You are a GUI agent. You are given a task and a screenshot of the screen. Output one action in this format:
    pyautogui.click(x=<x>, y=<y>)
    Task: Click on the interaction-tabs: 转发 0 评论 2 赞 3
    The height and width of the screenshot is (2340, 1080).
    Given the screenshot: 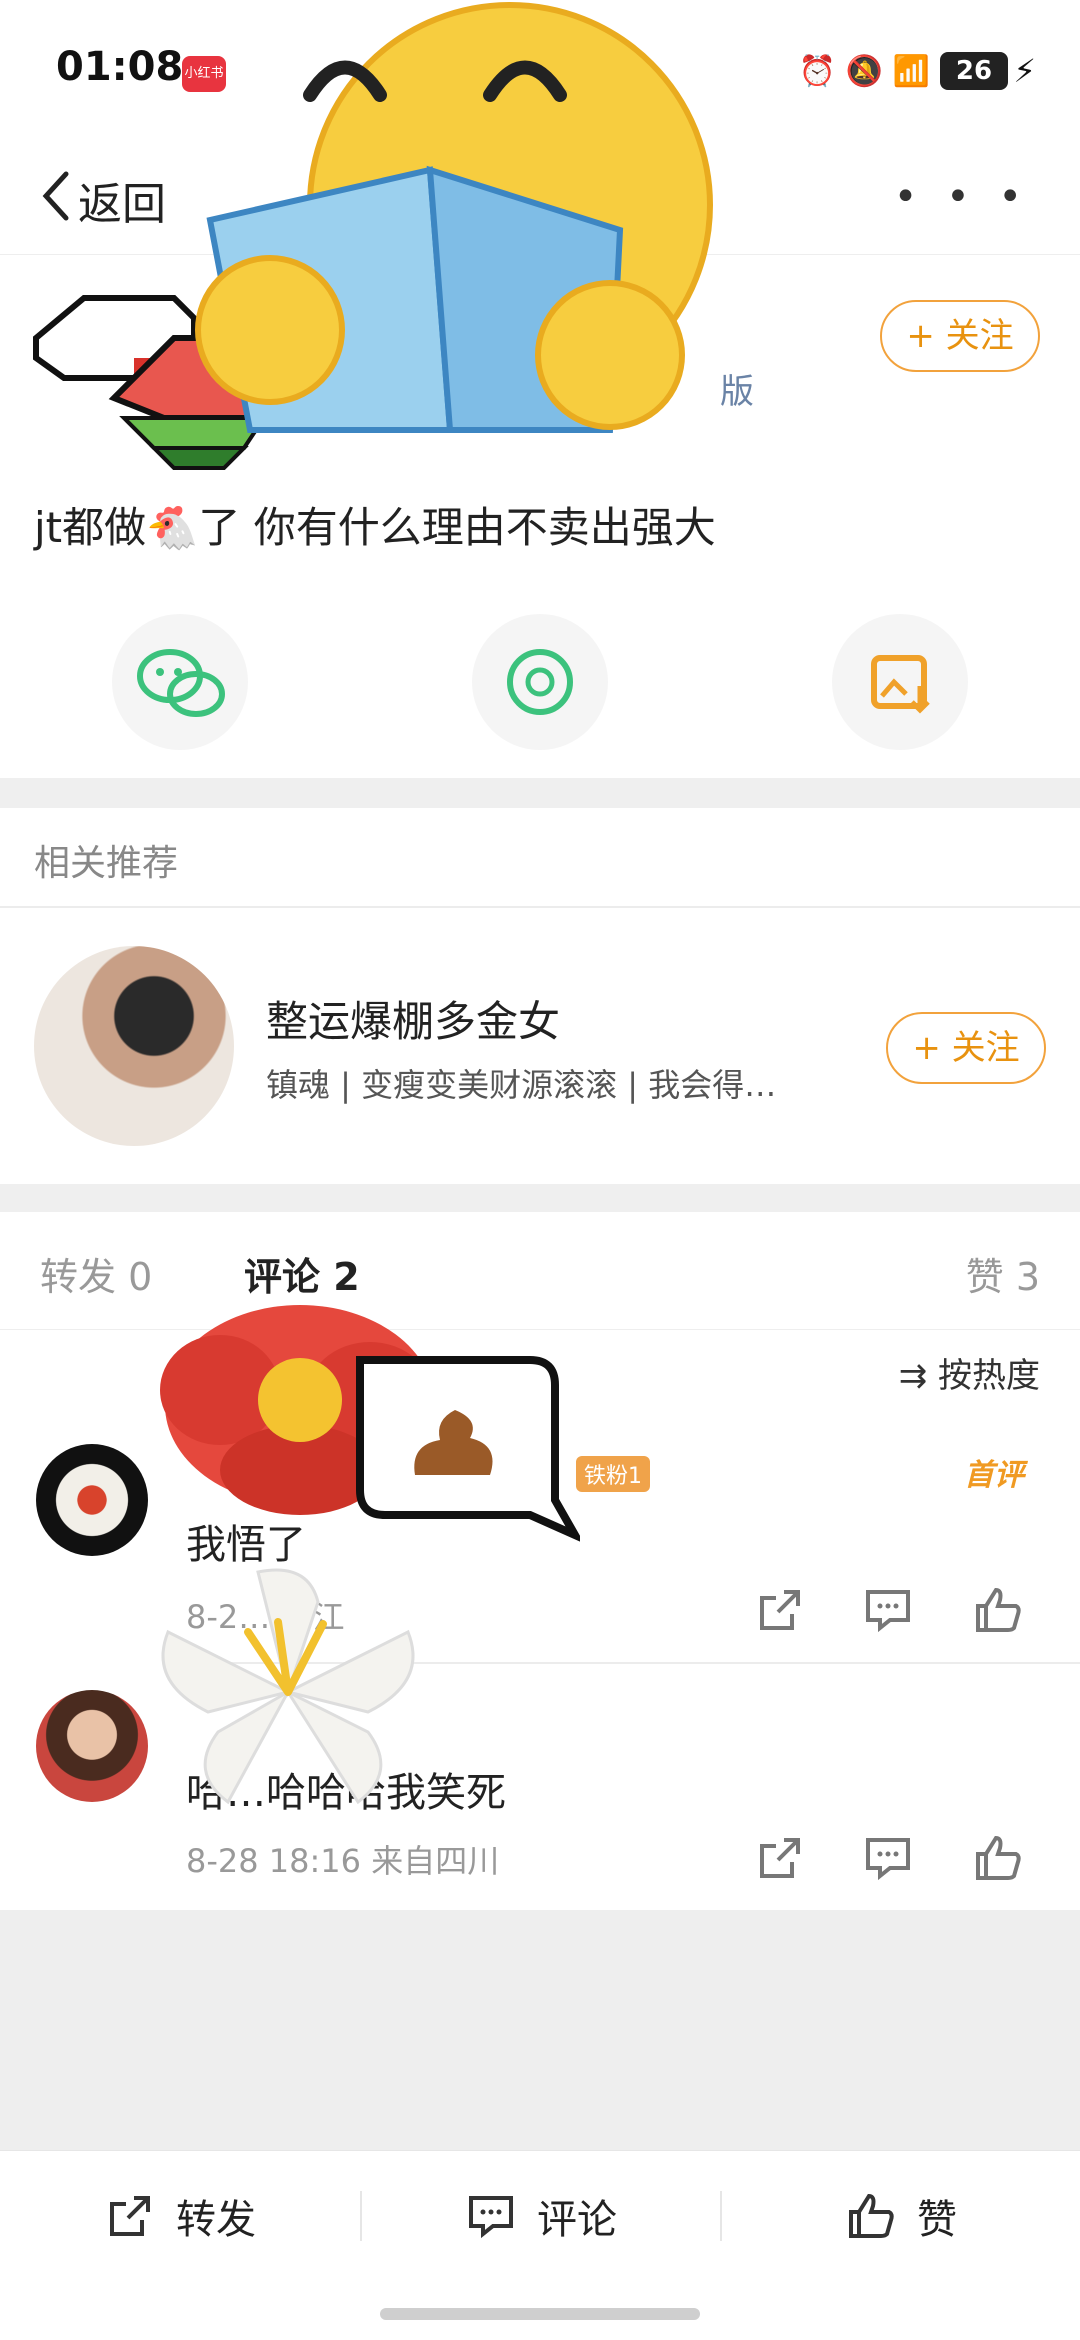 What is the action you would take?
    pyautogui.click(x=540, y=1270)
    